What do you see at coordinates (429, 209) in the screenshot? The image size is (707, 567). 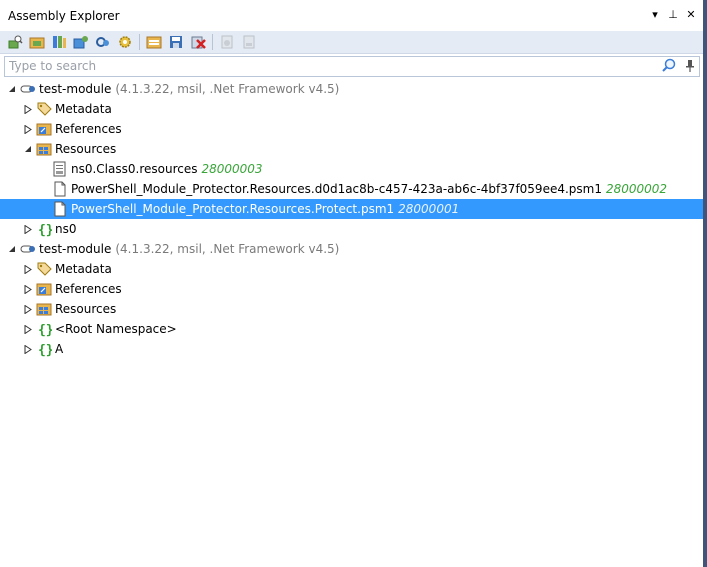 I see `metadata-token: 28000001` at bounding box center [429, 209].